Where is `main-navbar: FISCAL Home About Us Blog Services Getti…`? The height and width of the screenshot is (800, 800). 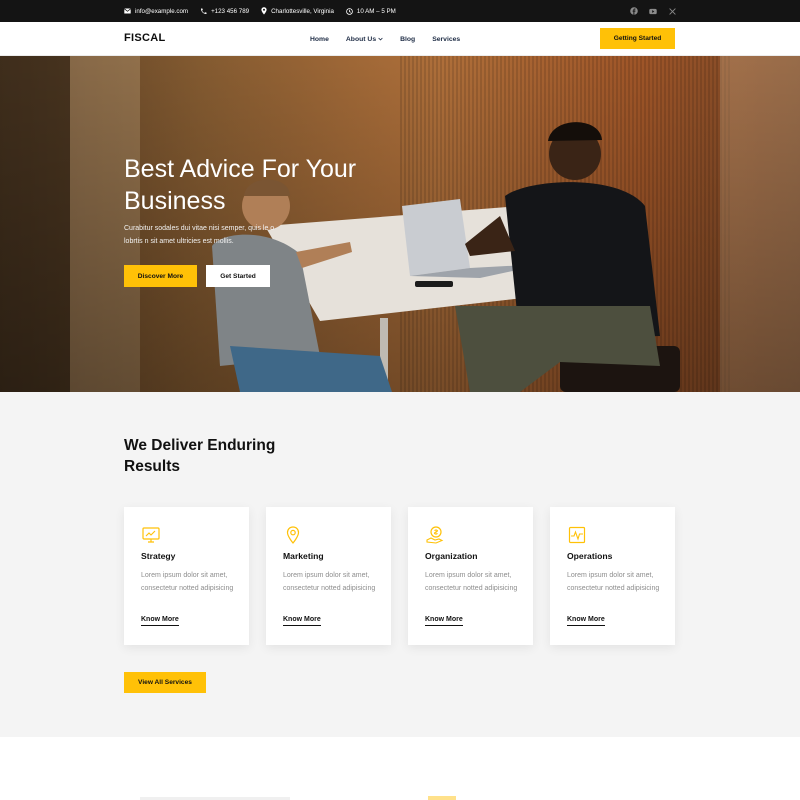
main-navbar: FISCAL Home About Us Blog Services Getti… is located at coordinates (400, 39).